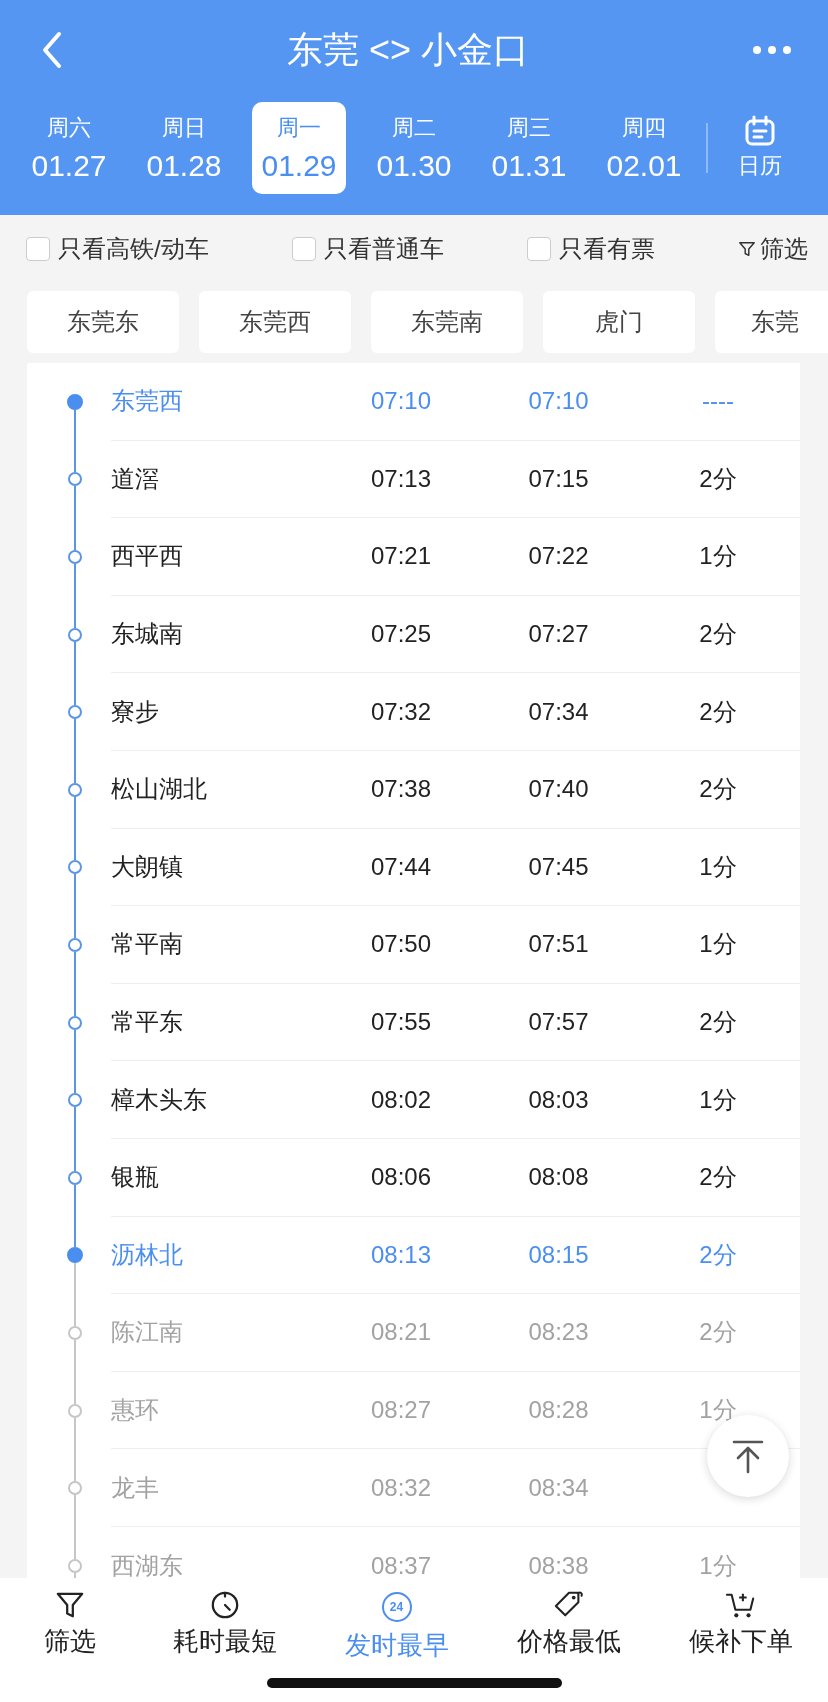  What do you see at coordinates (224, 1605) in the screenshot?
I see `timer-icon` at bounding box center [224, 1605].